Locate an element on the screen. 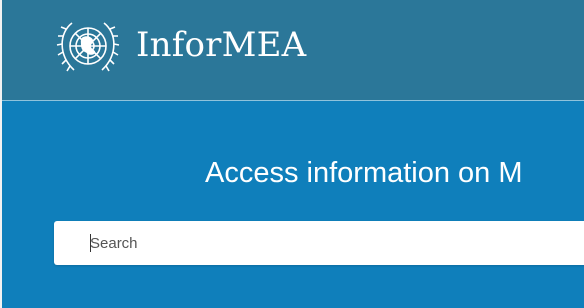 This screenshot has height=308, width=584. search-box is located at coordinates (319, 243).